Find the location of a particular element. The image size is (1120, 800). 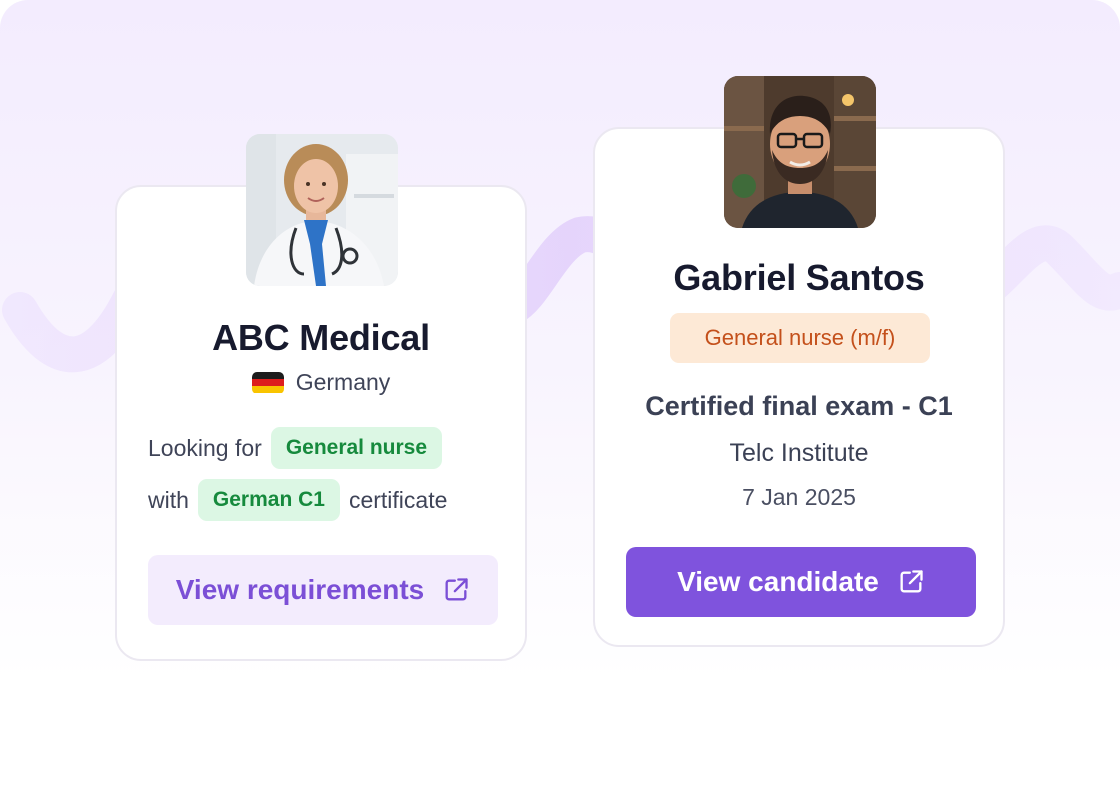

germany-flag-icon is located at coordinates (267, 382).